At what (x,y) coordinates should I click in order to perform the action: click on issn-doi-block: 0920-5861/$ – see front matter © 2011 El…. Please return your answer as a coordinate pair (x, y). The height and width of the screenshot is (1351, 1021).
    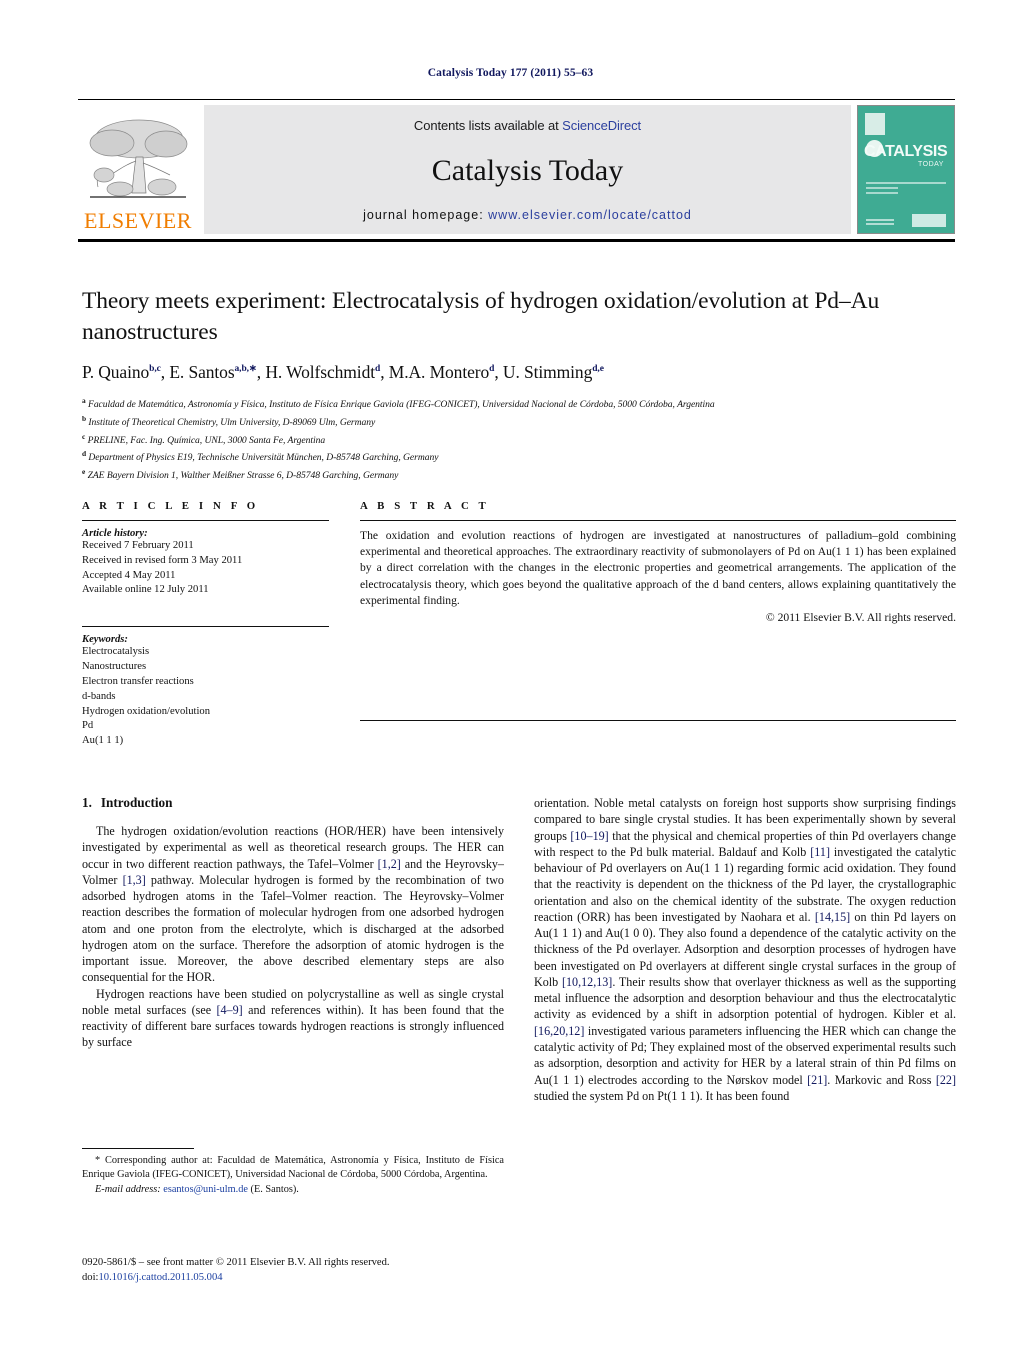
    Looking at the image, I should click on (302, 1270).